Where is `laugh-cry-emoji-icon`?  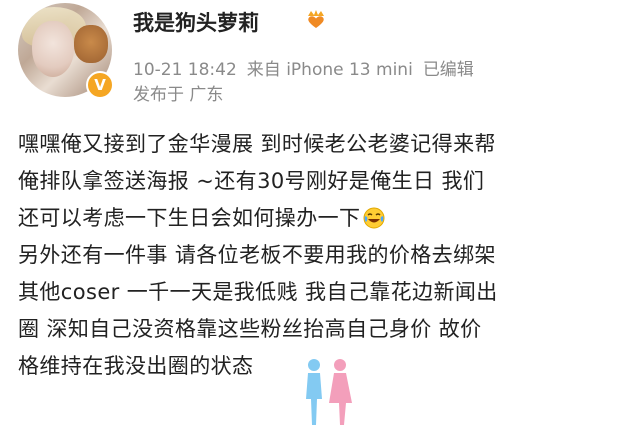 laugh-cry-emoji-icon is located at coordinates (374, 218).